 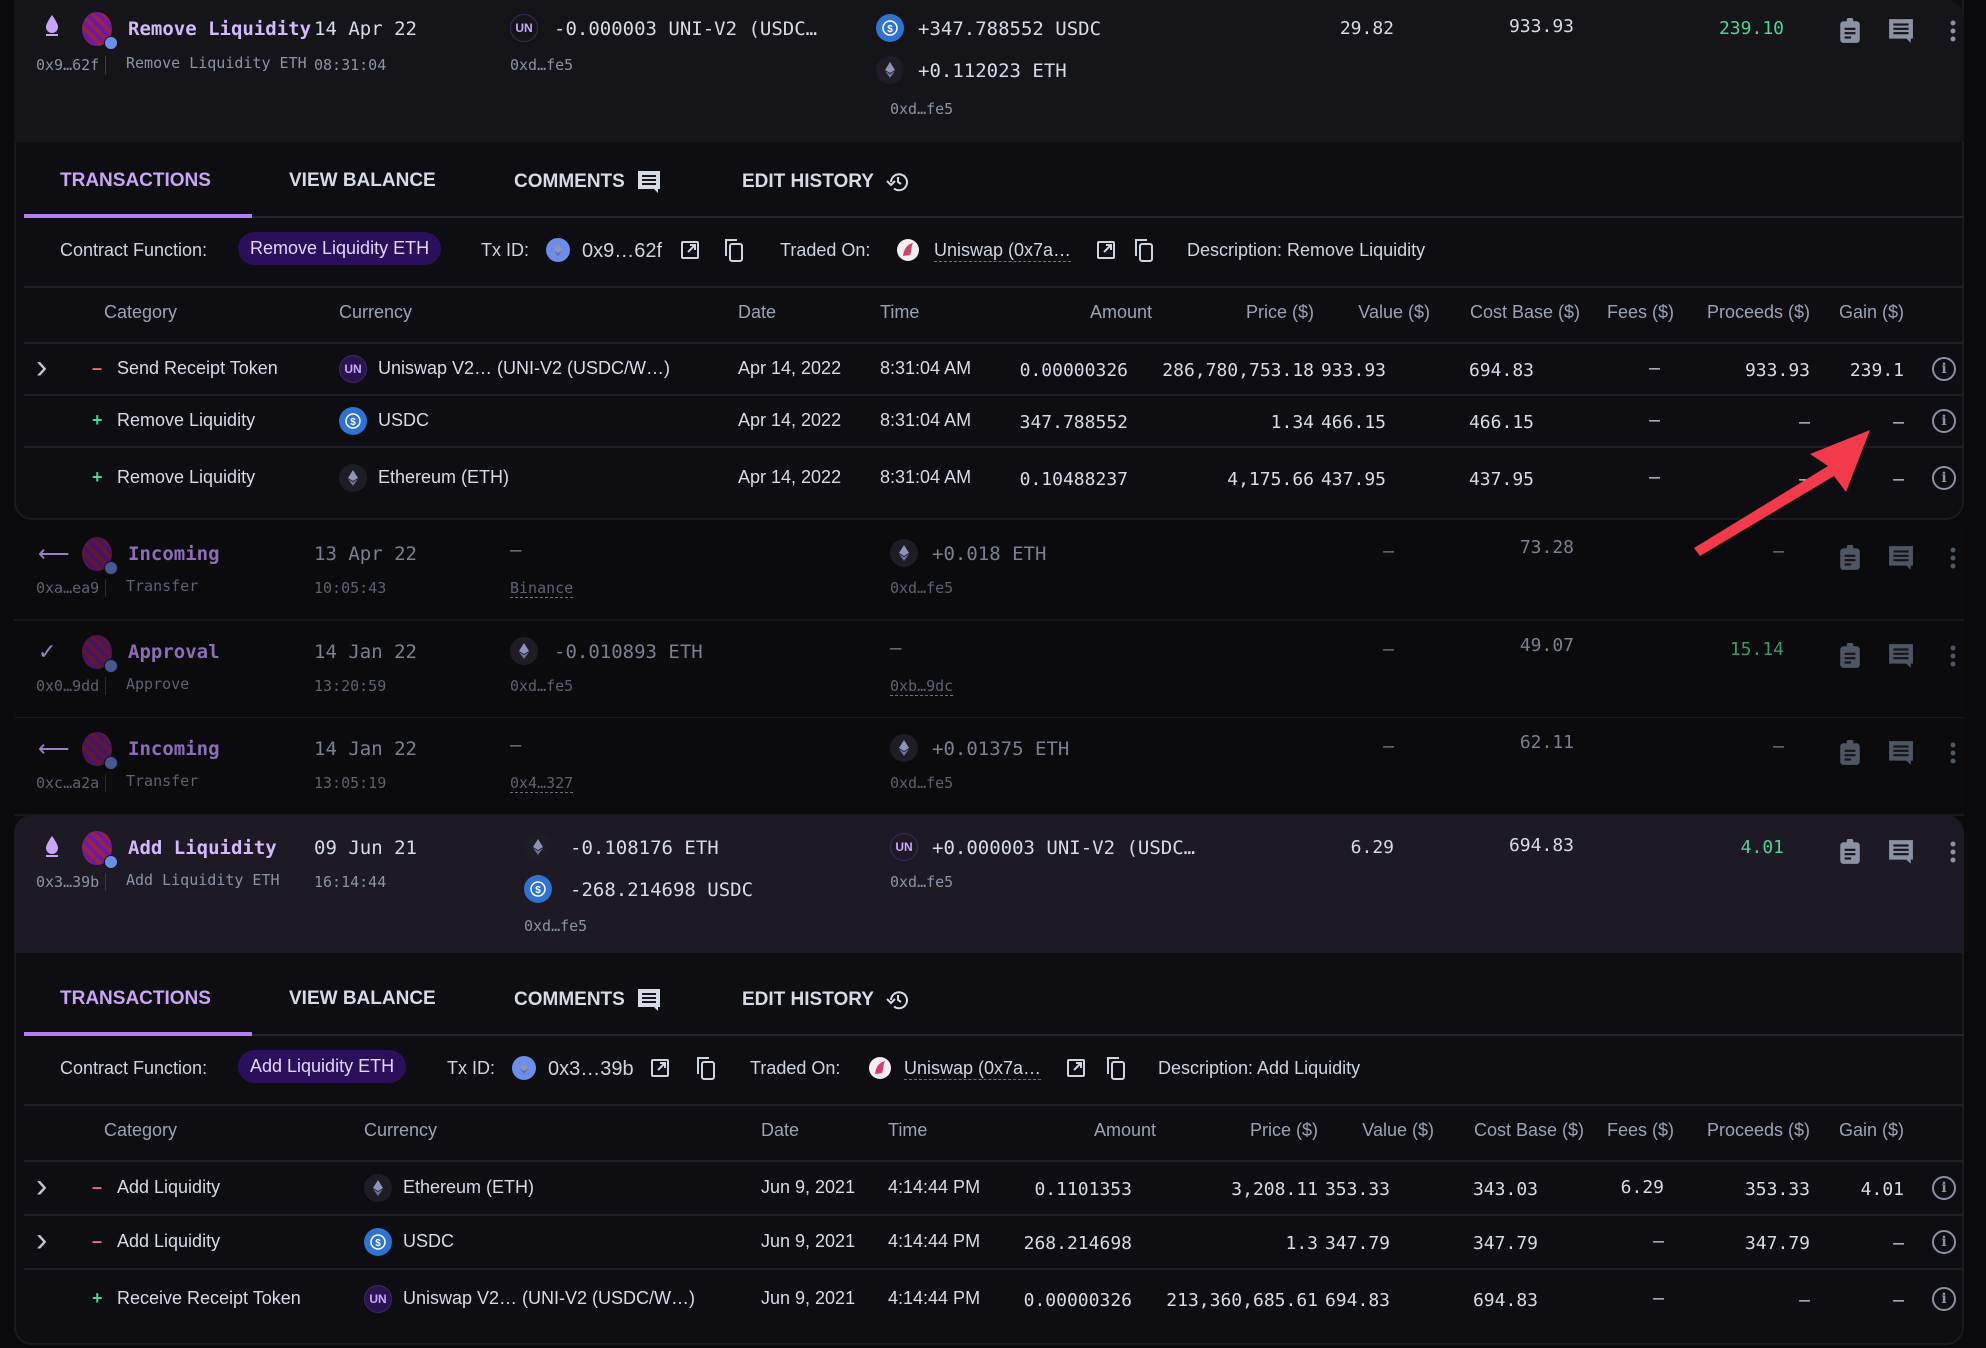 I want to click on tx-time: 13:20:59, so click(x=350, y=686).